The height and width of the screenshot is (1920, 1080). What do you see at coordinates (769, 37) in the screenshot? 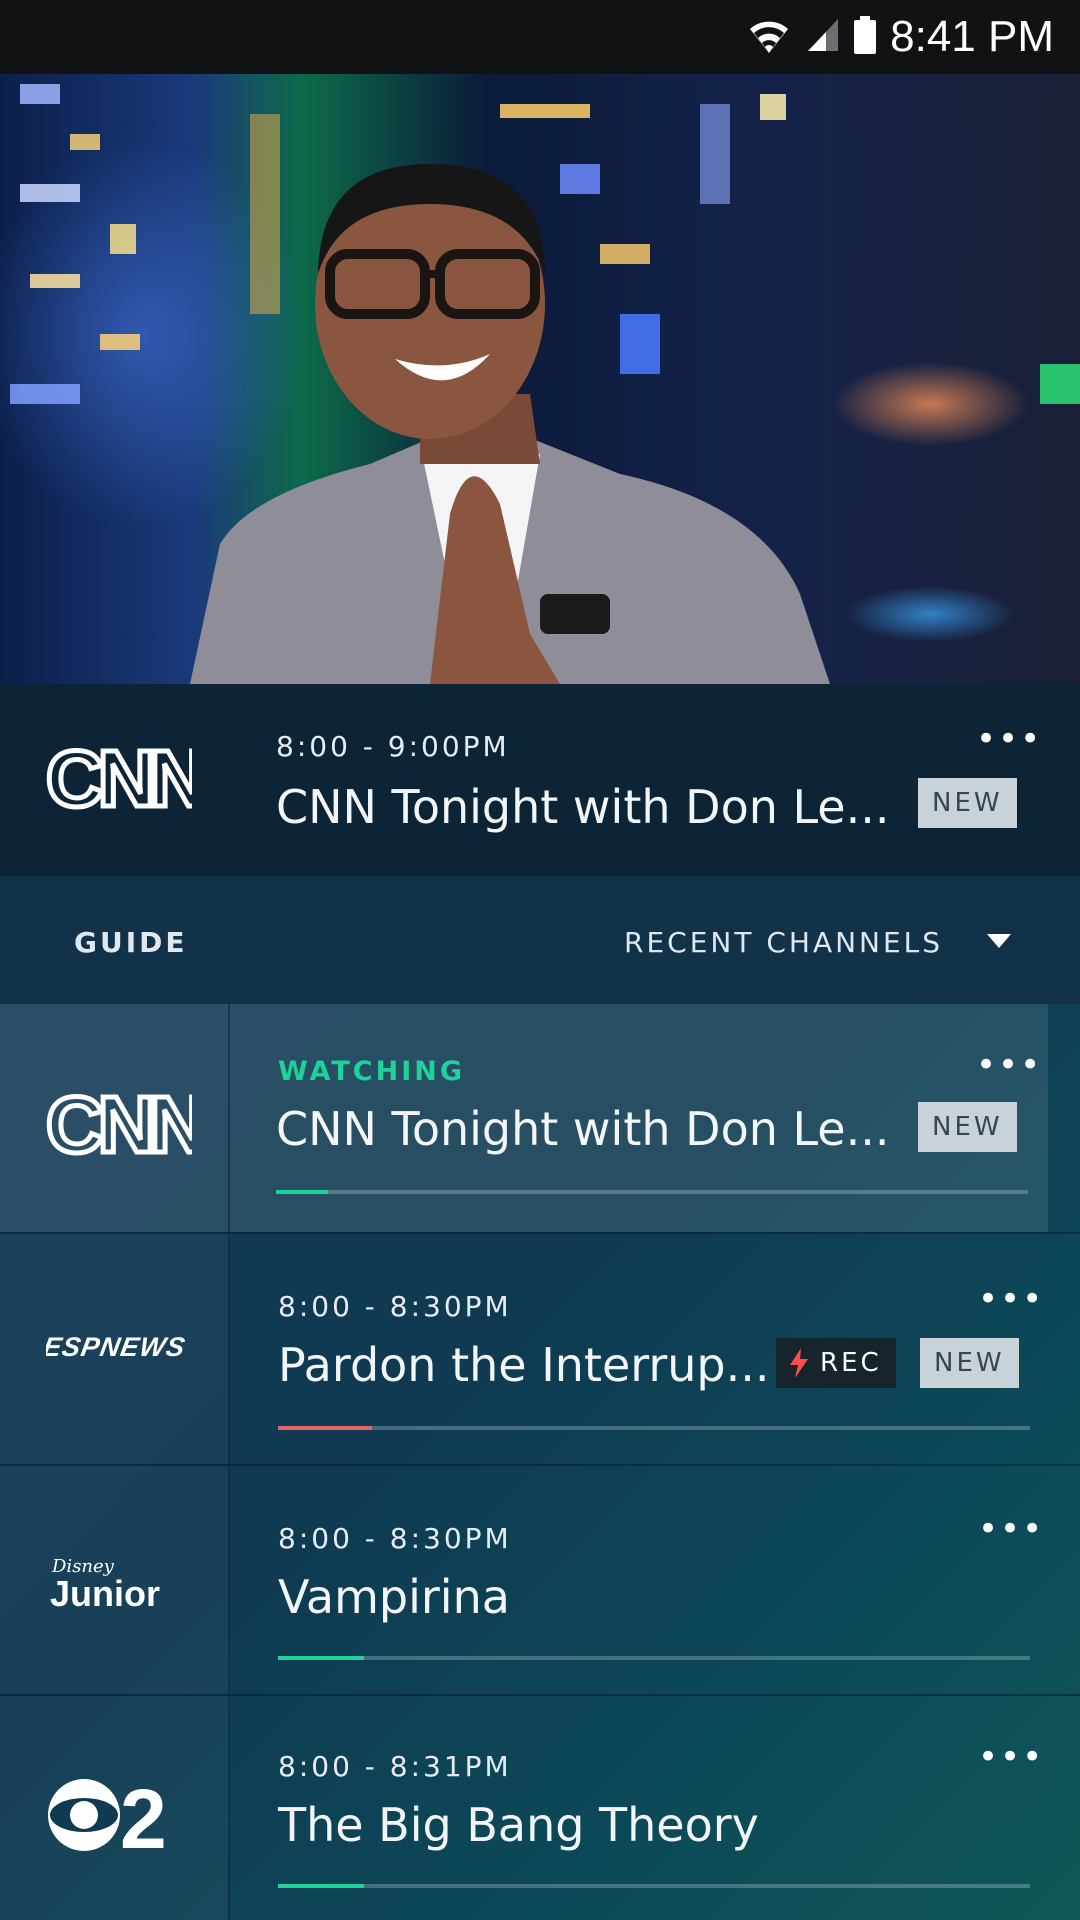
I see `wifi-icon` at bounding box center [769, 37].